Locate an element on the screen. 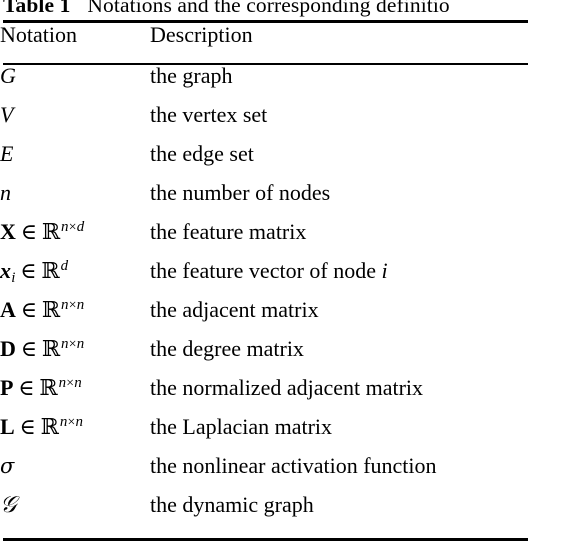  table-row: L ∈ ℝn×n the Laplacian matrix is located at coordinates (282, 433).